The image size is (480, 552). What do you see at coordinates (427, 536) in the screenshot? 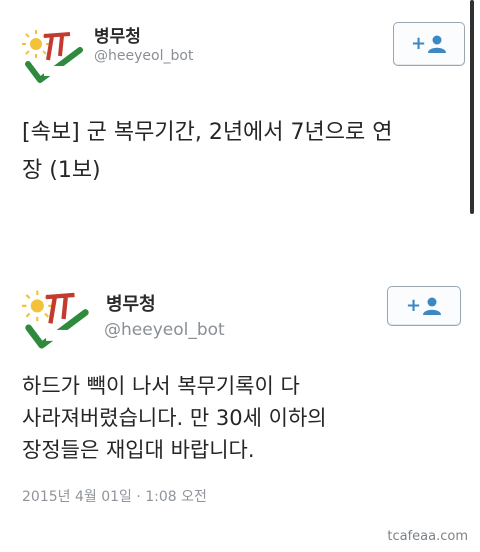
I see `watermark: tcafeaa.com` at bounding box center [427, 536].